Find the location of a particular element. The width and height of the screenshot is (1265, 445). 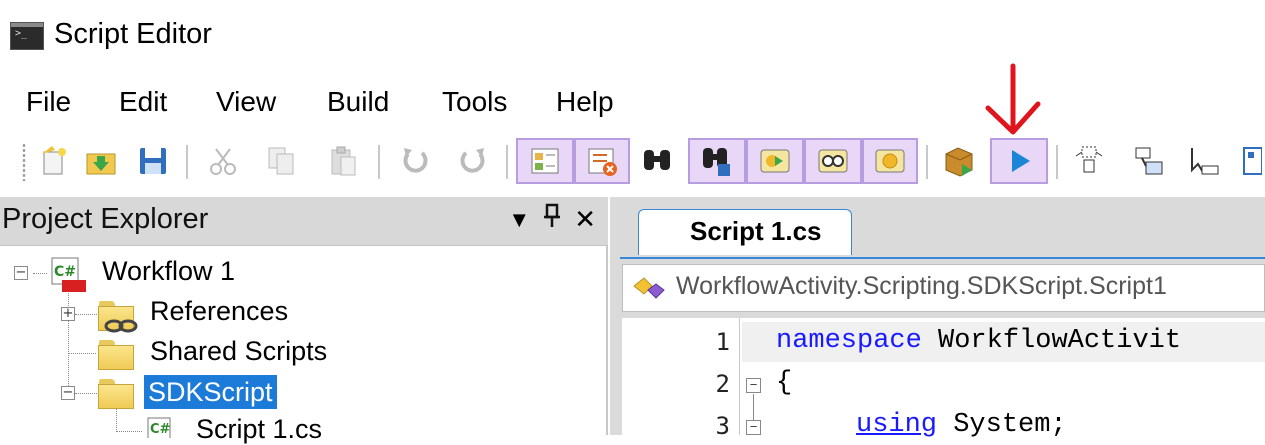

code-line-1: namespace WorkflowActivit is located at coordinates (978, 341).